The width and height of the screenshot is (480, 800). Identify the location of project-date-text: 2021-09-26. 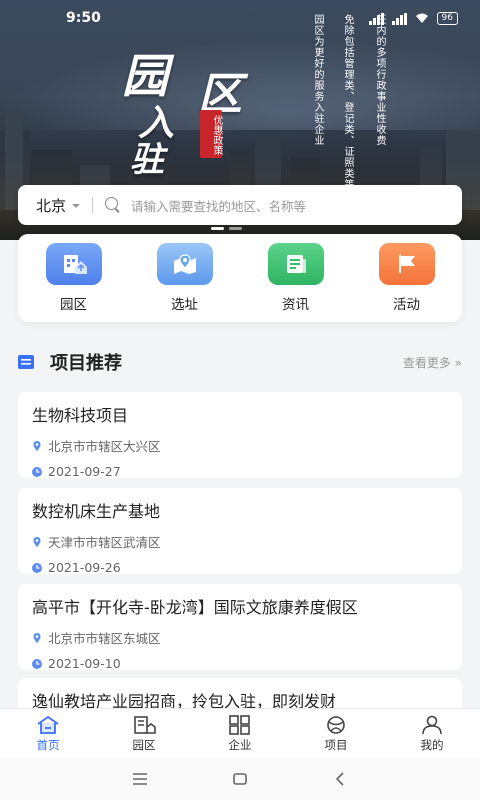
(84, 567).